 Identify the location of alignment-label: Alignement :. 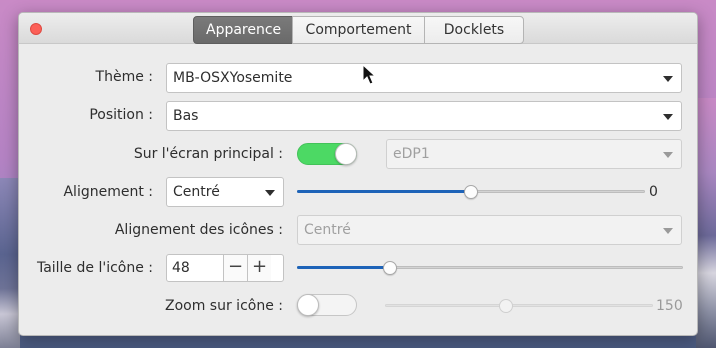
(108, 192).